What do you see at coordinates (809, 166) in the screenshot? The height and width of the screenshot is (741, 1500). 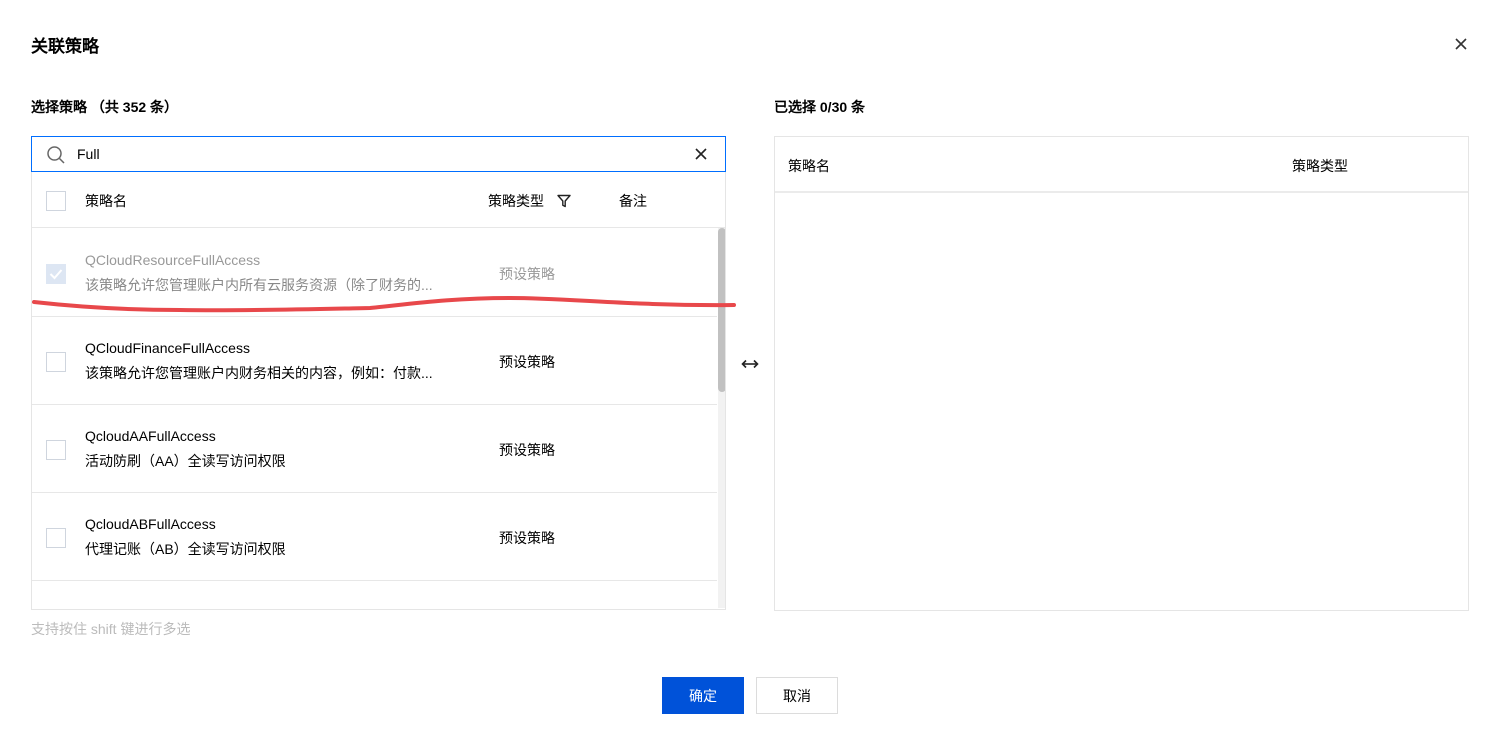 I see `selected-column-name: 策略名` at bounding box center [809, 166].